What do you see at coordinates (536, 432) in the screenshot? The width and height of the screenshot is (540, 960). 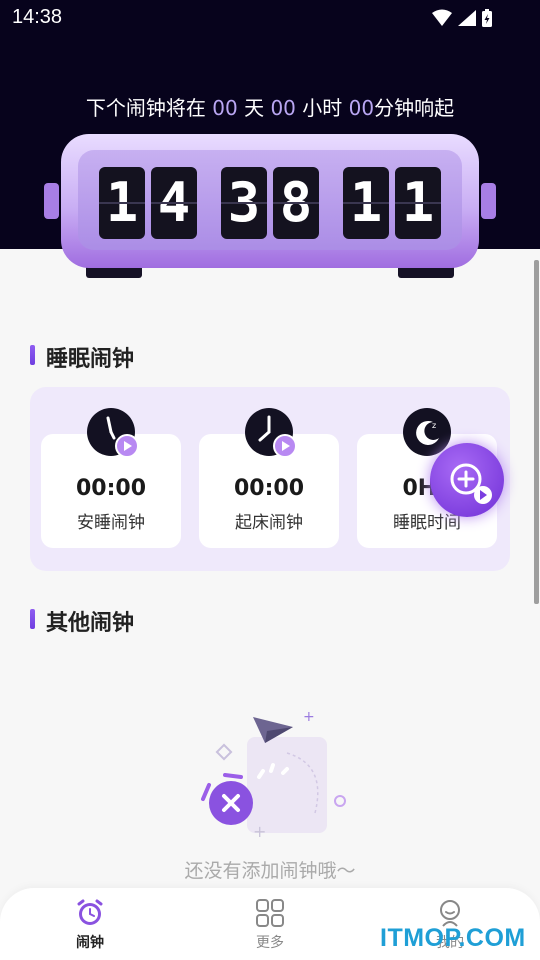 I see `scrollbar` at bounding box center [536, 432].